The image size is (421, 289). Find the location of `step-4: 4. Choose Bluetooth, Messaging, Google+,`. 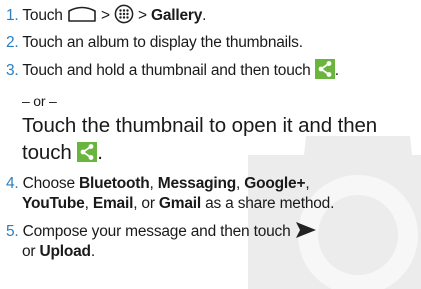

step-4: 4. Choose Bluetooth, Messaging, Google+, is located at coordinates (158, 183).